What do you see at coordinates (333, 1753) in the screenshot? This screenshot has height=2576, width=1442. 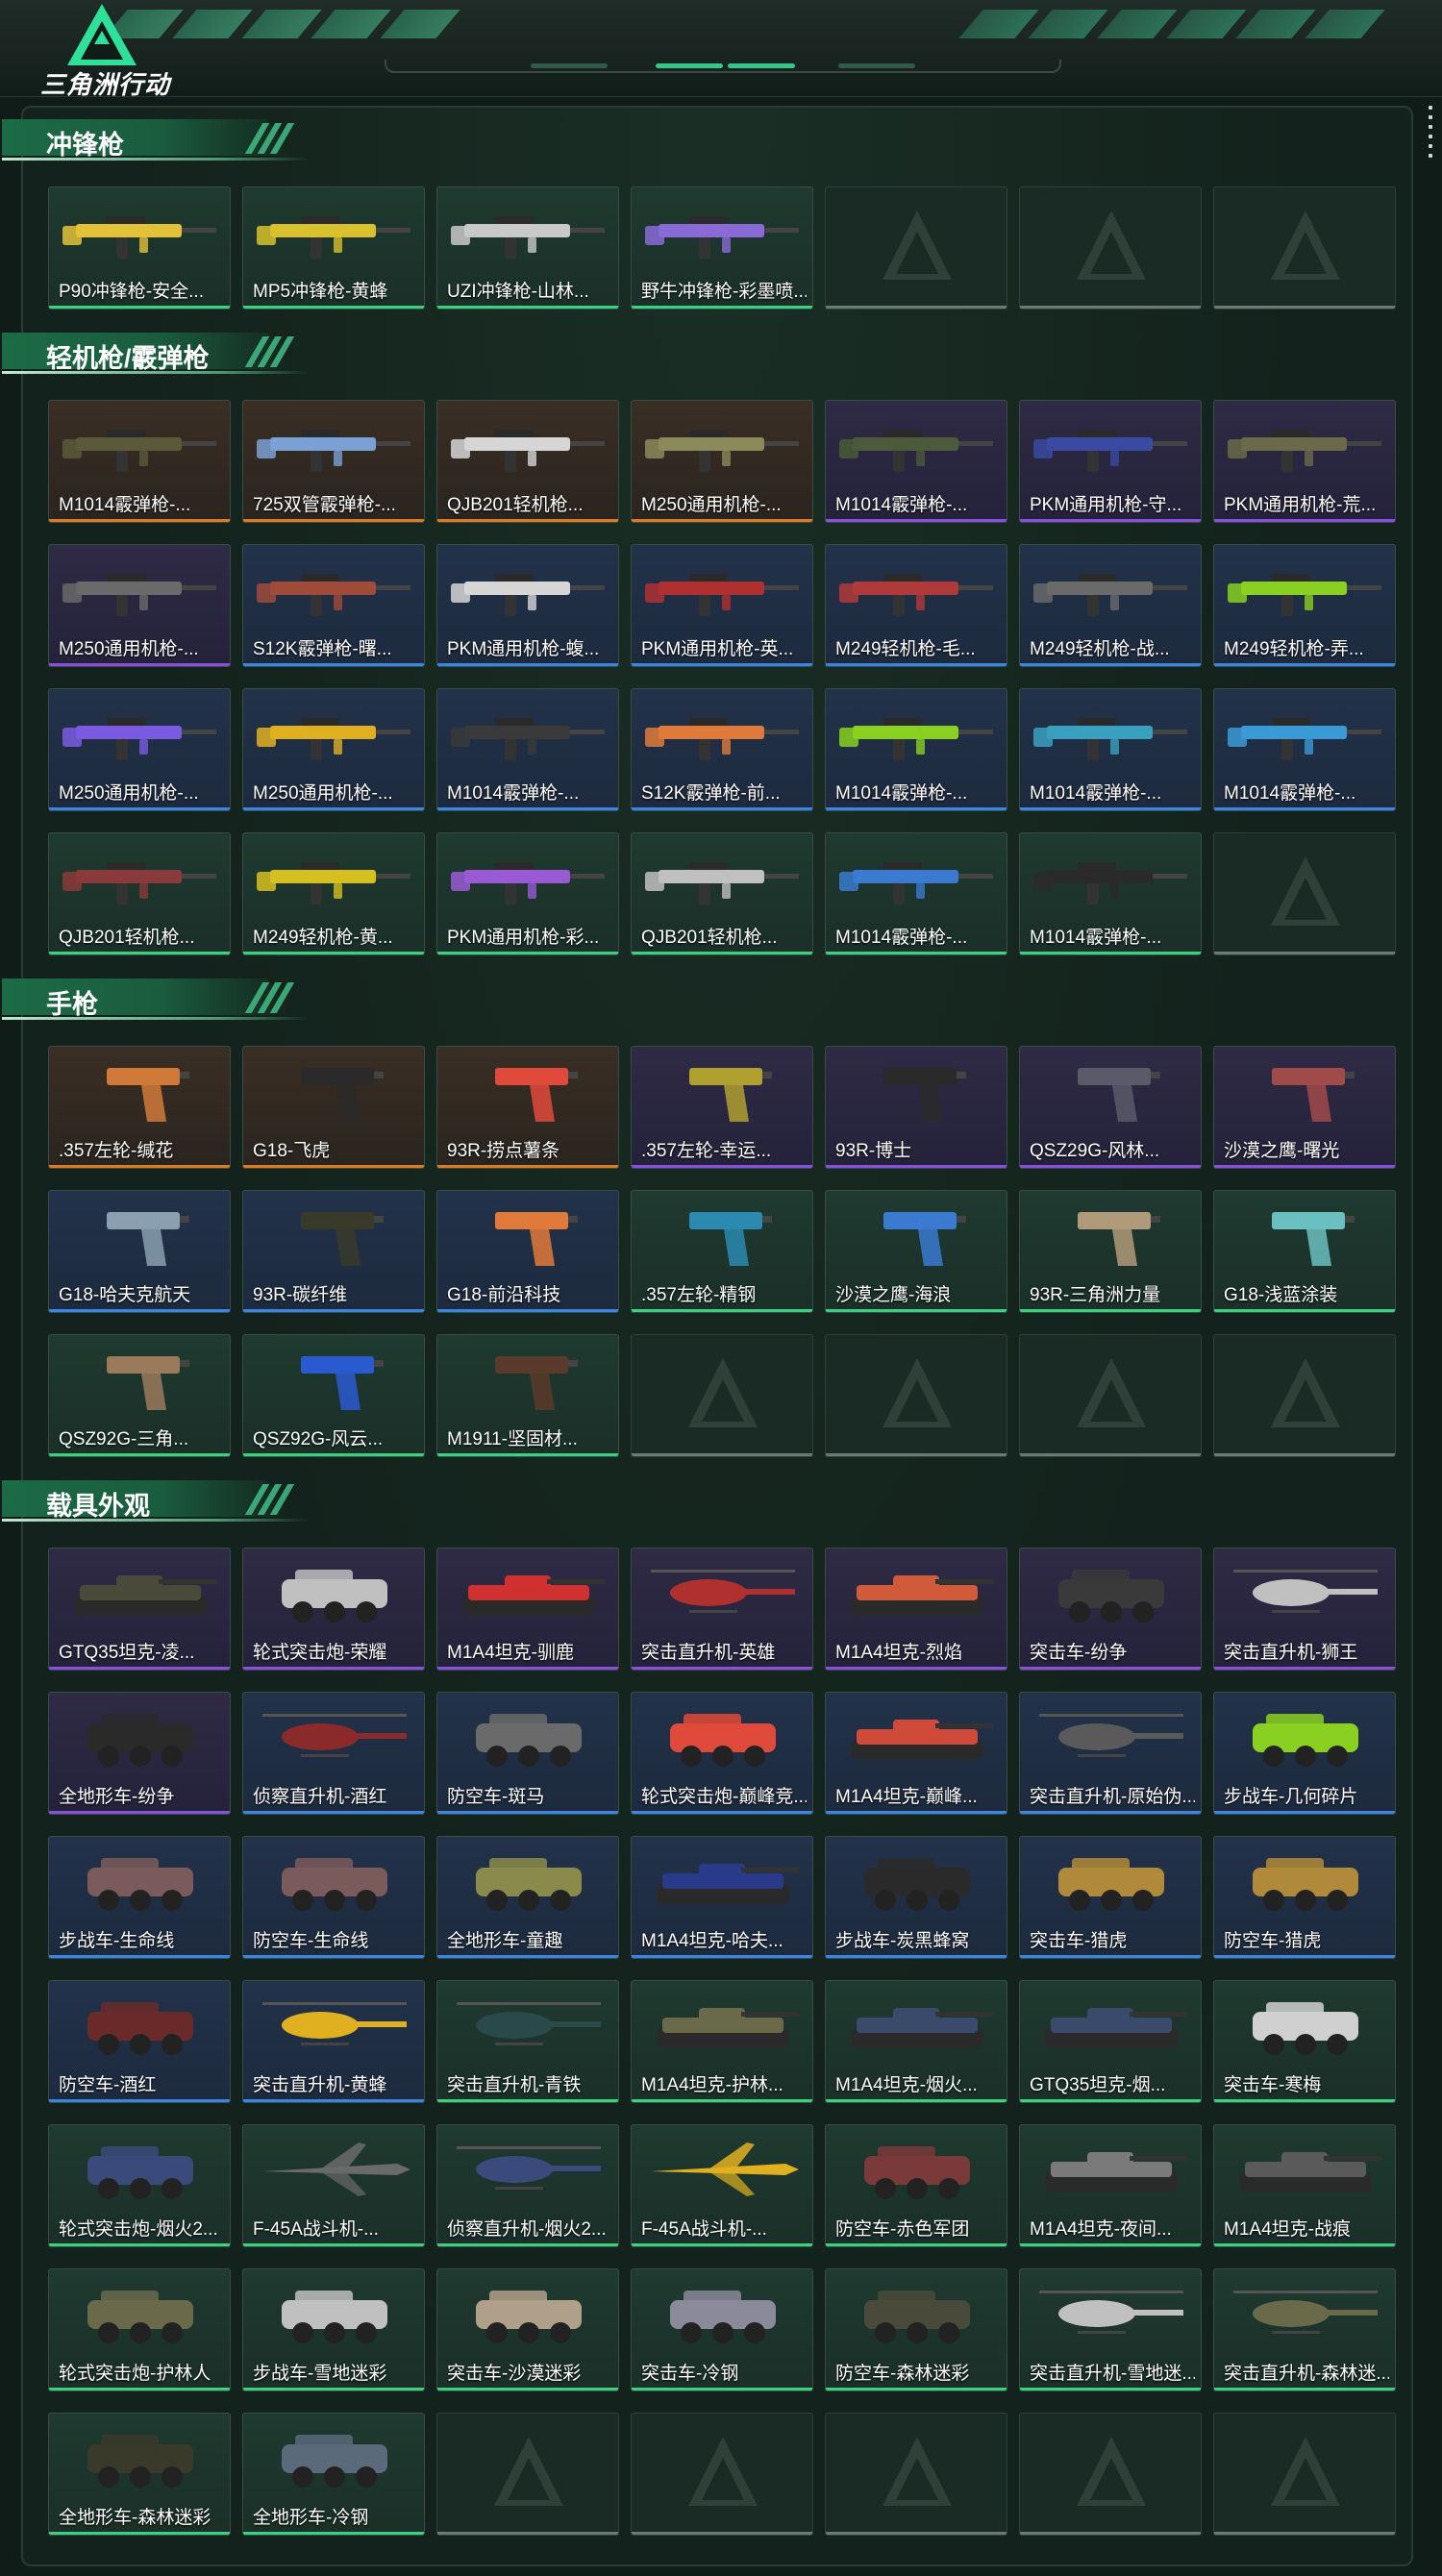 I see `skin-card: 侦察直升机-酒红` at bounding box center [333, 1753].